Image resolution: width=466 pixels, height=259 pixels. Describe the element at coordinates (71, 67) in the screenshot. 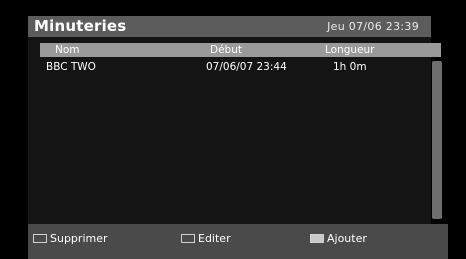

I see `cell-nom: BBC TWO` at that location.